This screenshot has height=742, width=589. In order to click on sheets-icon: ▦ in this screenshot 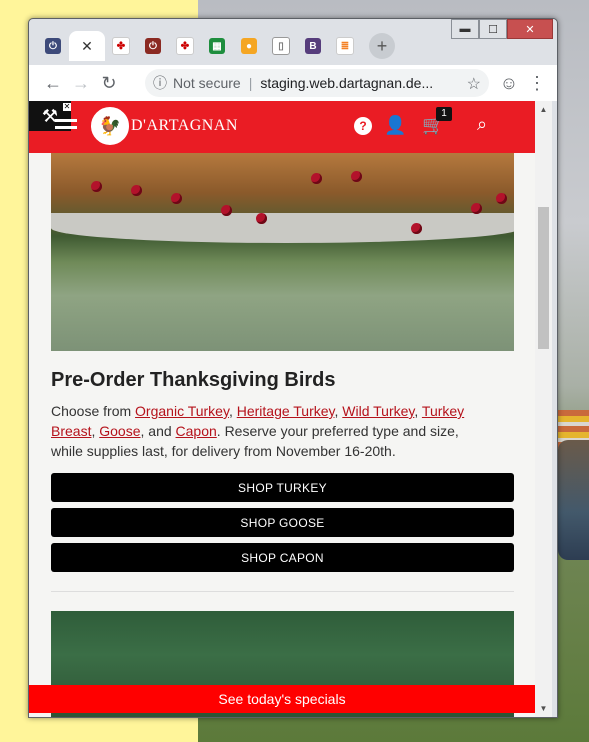, I will do `click(217, 46)`.